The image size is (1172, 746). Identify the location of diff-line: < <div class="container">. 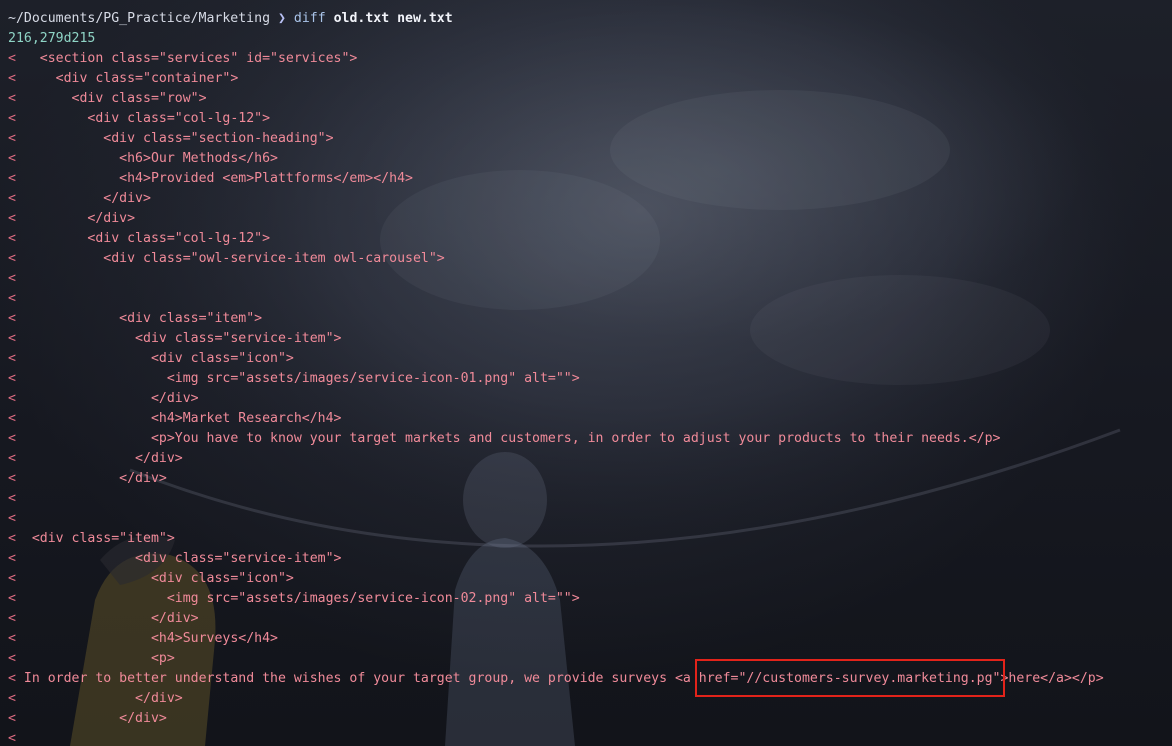
(590, 79).